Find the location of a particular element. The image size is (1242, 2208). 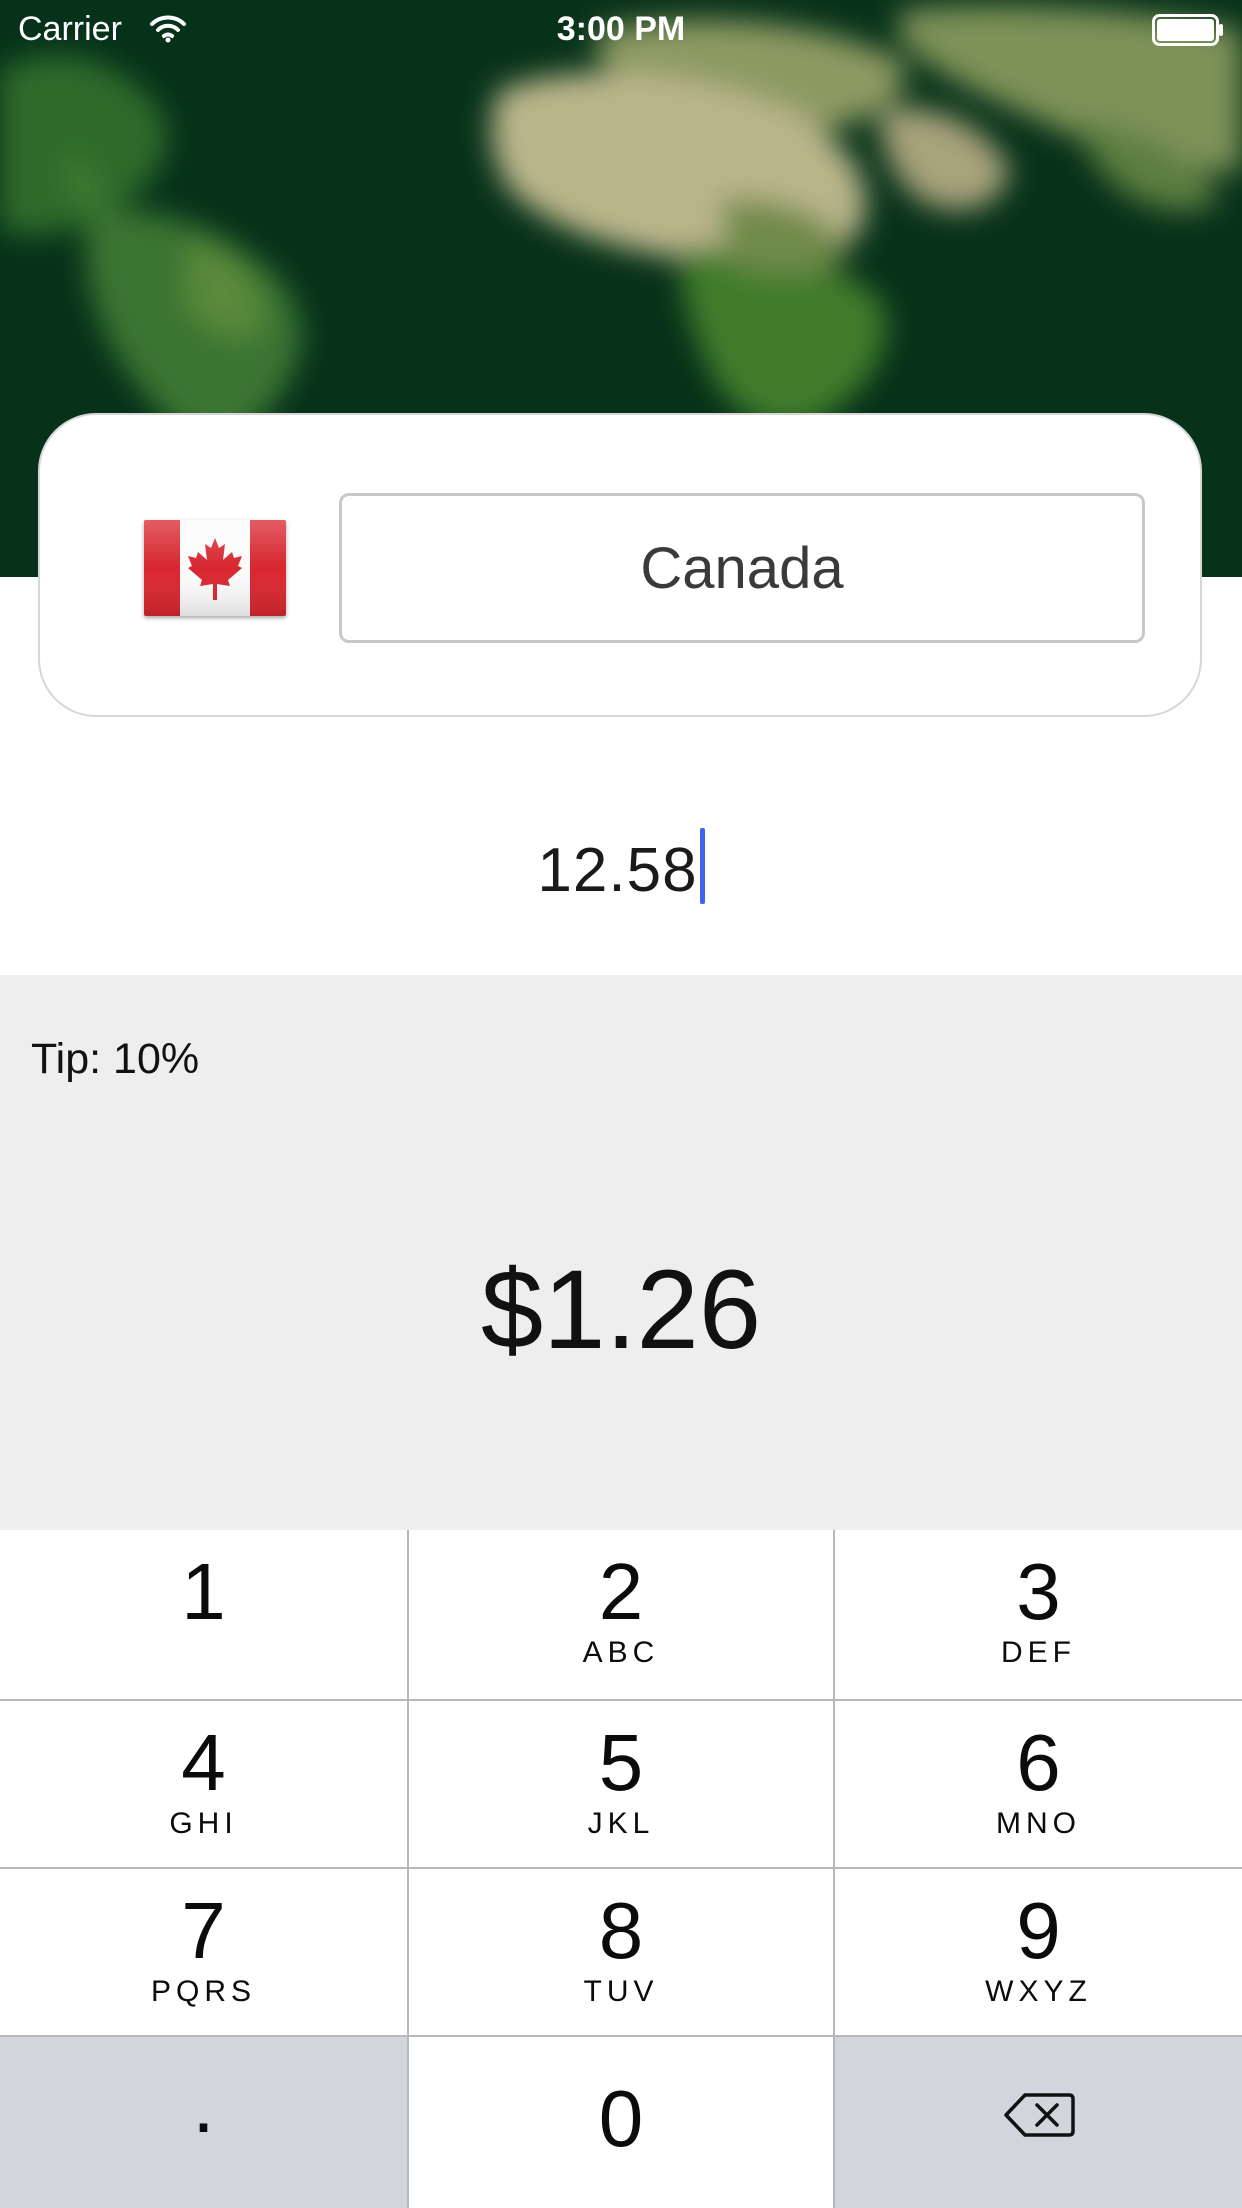

delete-key is located at coordinates (1038, 2122).